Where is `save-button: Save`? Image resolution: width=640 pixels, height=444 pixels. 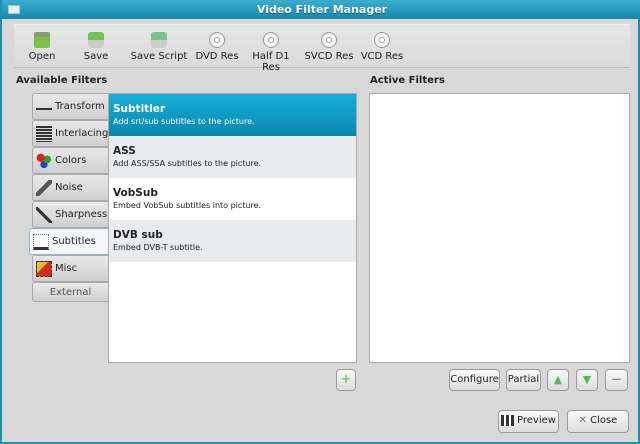
save-button: Save is located at coordinates (96, 47).